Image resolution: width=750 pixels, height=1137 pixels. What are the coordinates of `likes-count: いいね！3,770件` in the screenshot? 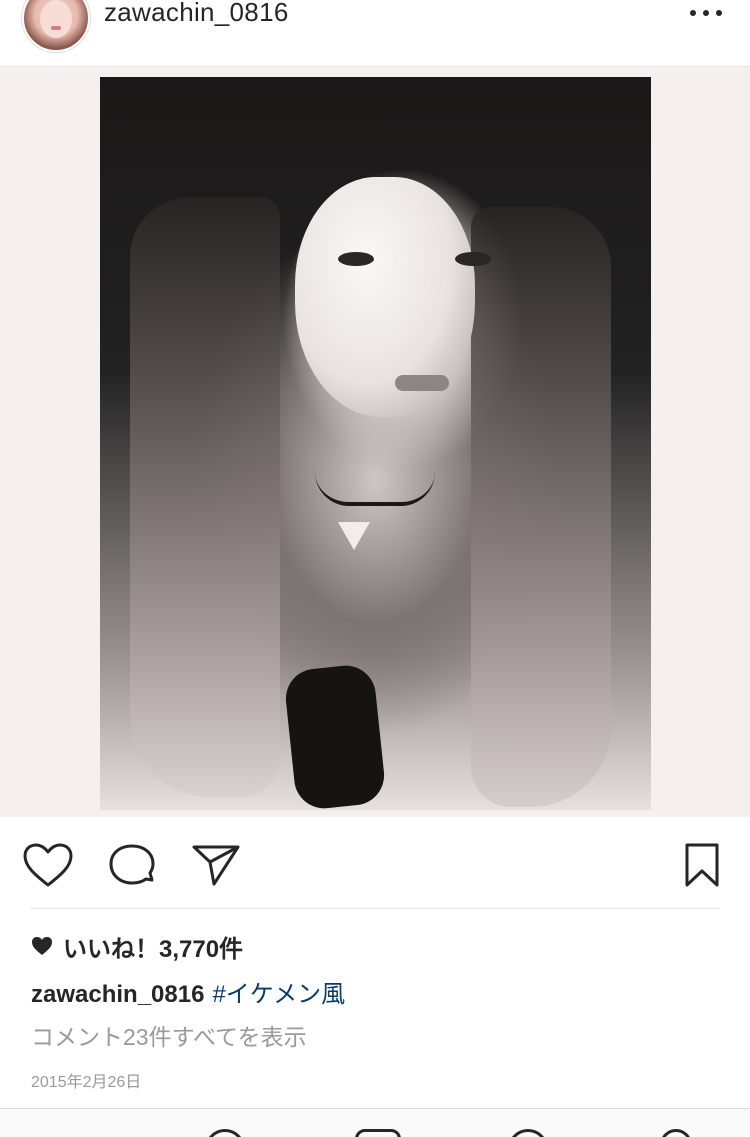 It's located at (137, 946).